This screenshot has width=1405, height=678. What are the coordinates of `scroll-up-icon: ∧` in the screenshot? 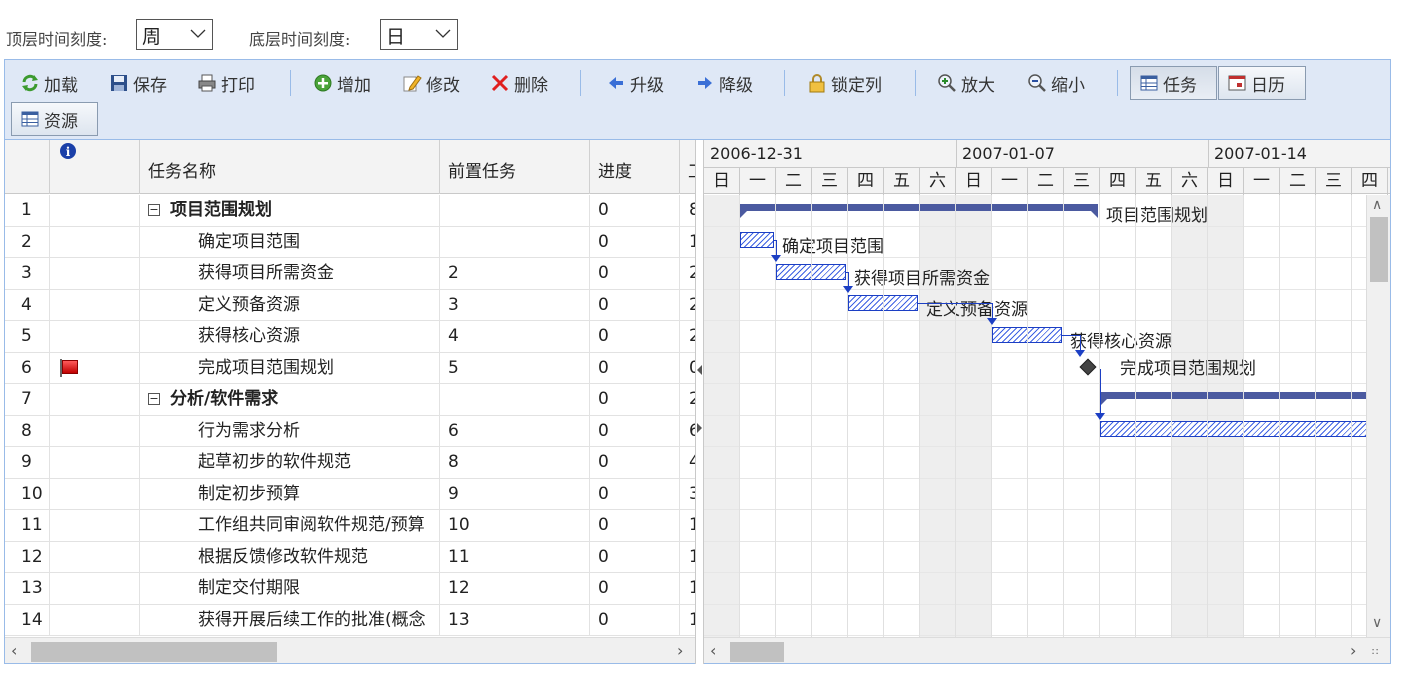 It's located at (1377, 205).